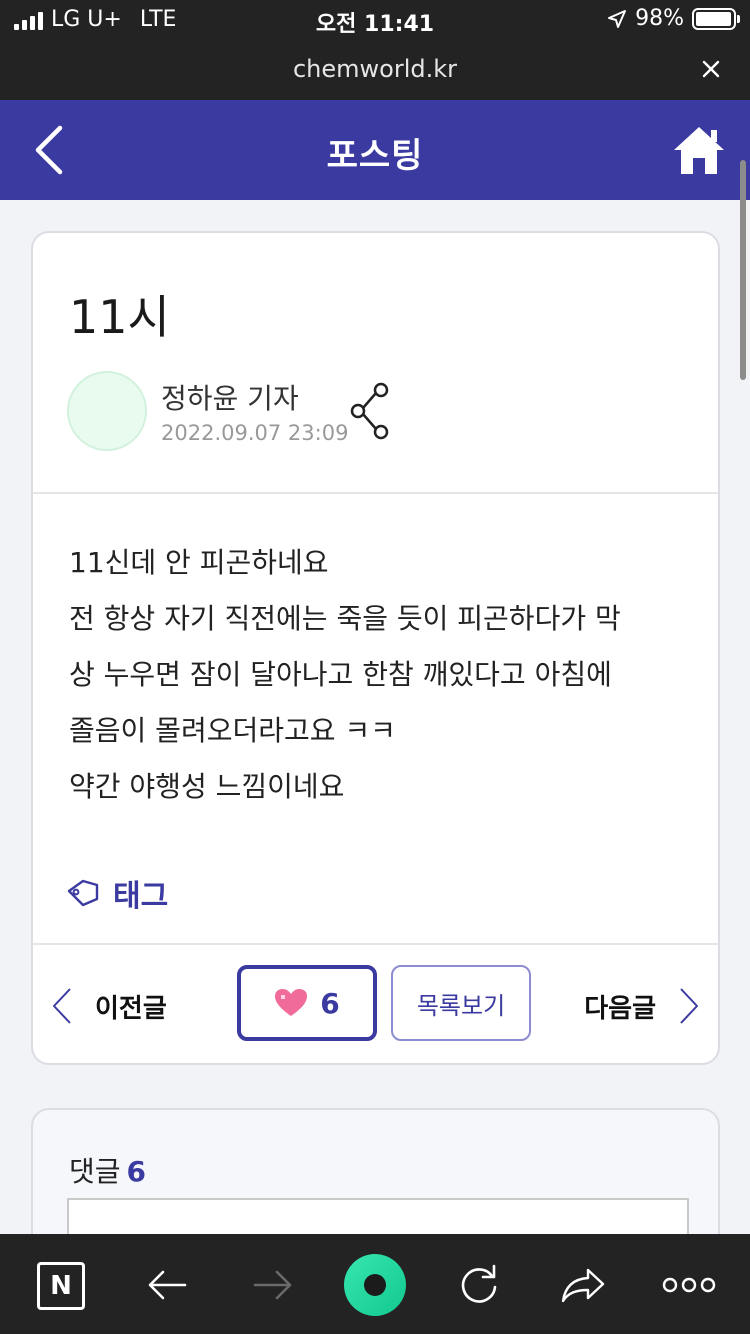 Image resolution: width=750 pixels, height=1334 pixels. I want to click on green-dot-icon, so click(375, 1285).